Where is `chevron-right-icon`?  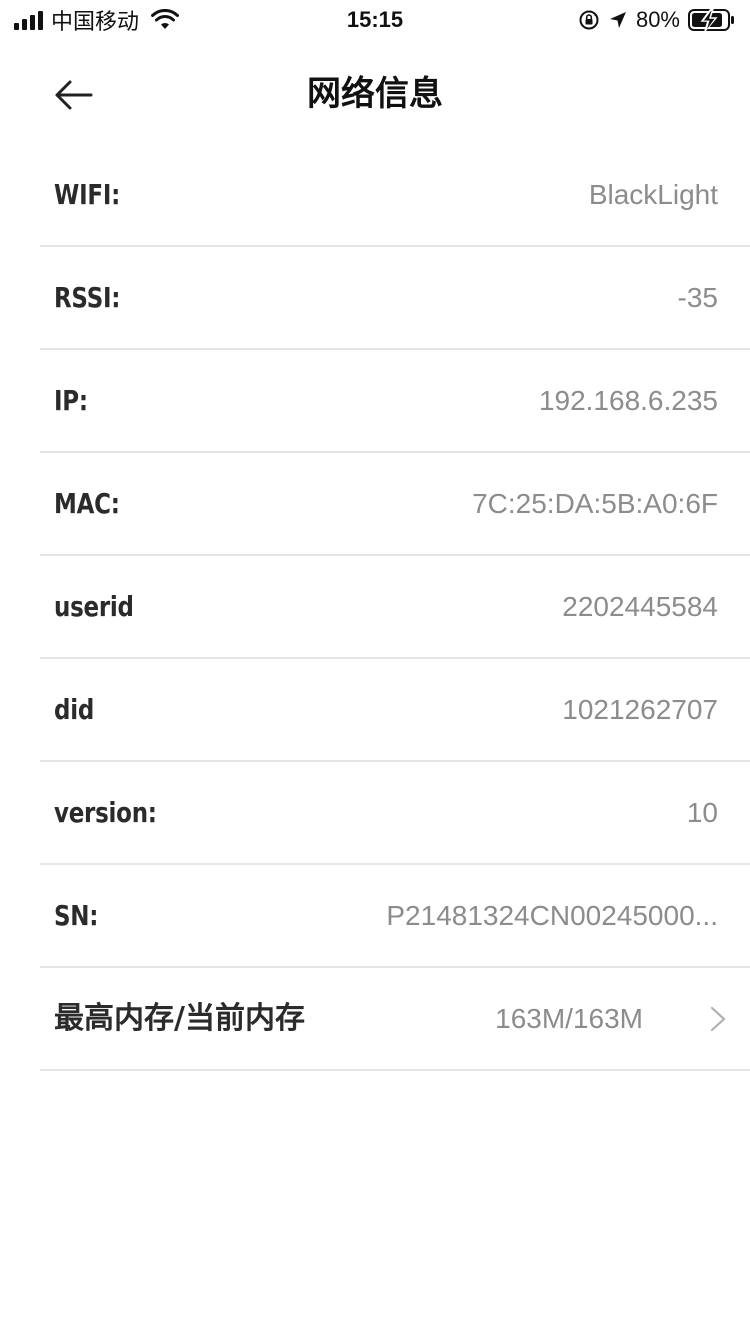
chevron-right-icon is located at coordinates (718, 1019).